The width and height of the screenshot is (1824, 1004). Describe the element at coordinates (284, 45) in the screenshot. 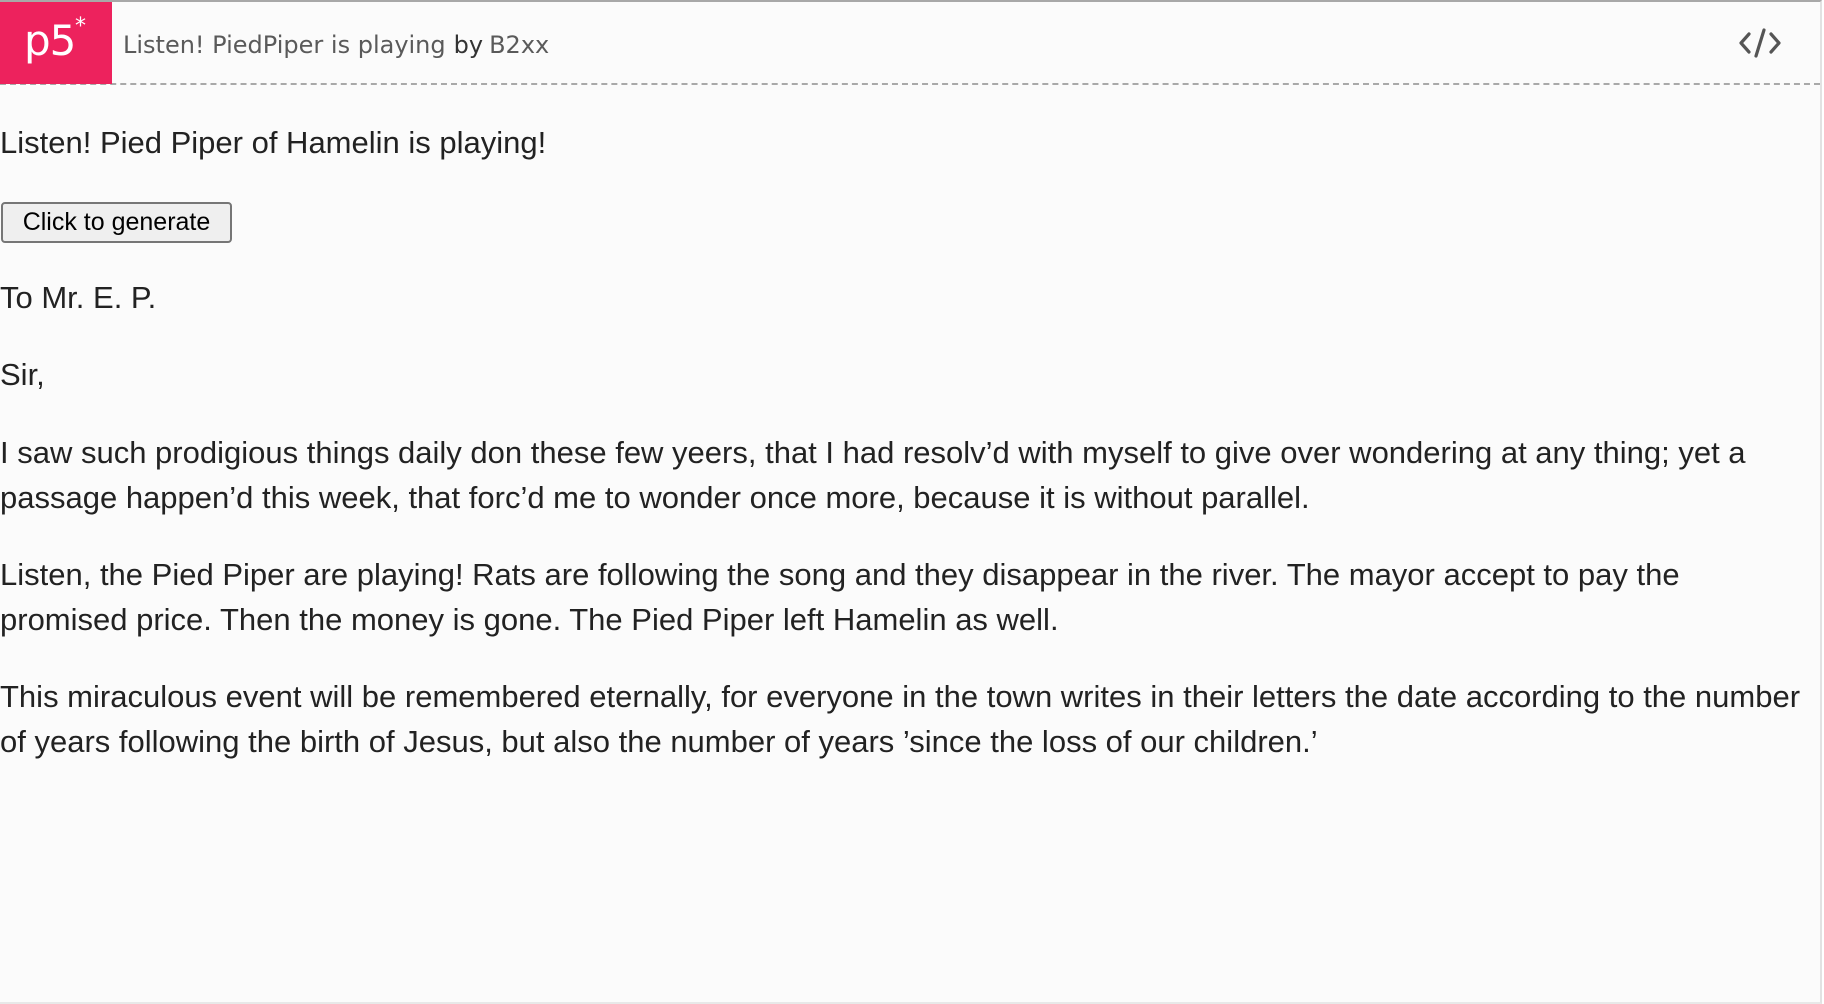

I see `sketch-title: Listen! PiedPiper is playing` at that location.